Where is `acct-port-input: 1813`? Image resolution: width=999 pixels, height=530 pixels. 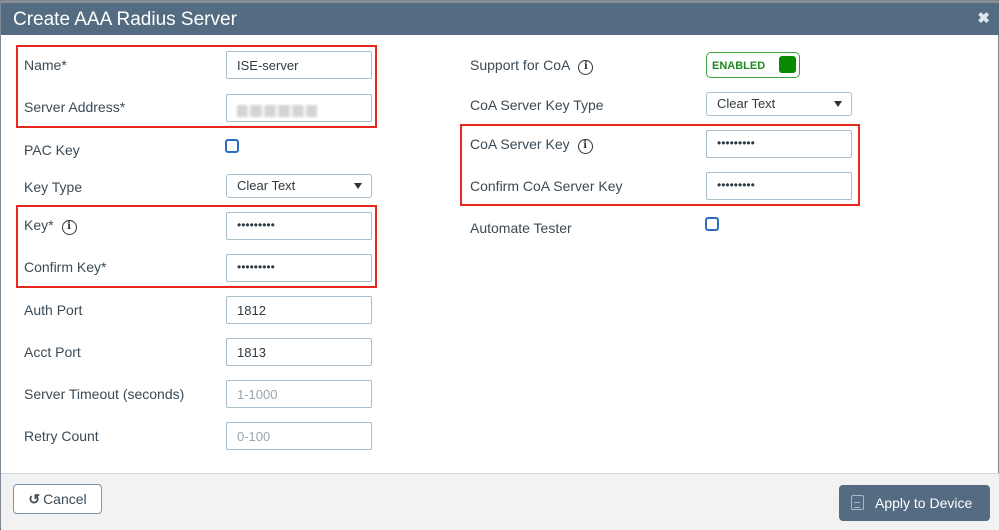
acct-port-input: 1813 is located at coordinates (299, 352).